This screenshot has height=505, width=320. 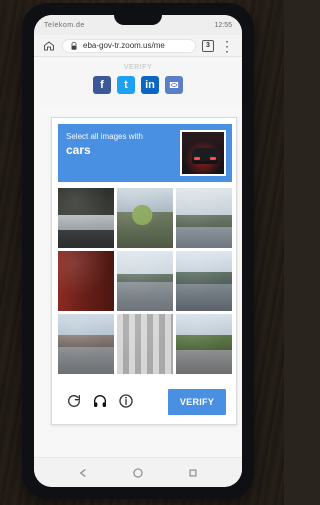 What do you see at coordinates (205, 156) in the screenshot?
I see `example-car-shape` at bounding box center [205, 156].